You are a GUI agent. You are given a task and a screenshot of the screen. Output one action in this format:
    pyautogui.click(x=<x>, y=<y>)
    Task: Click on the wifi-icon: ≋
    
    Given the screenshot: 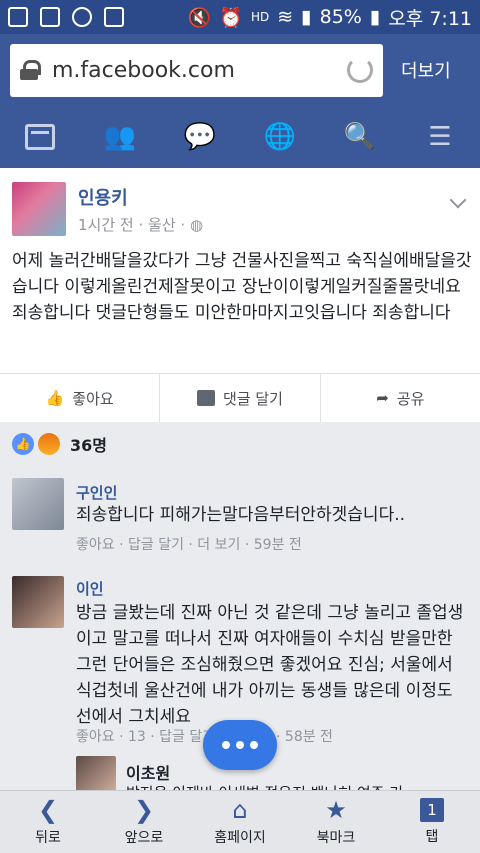 What is the action you would take?
    pyautogui.click(x=285, y=17)
    